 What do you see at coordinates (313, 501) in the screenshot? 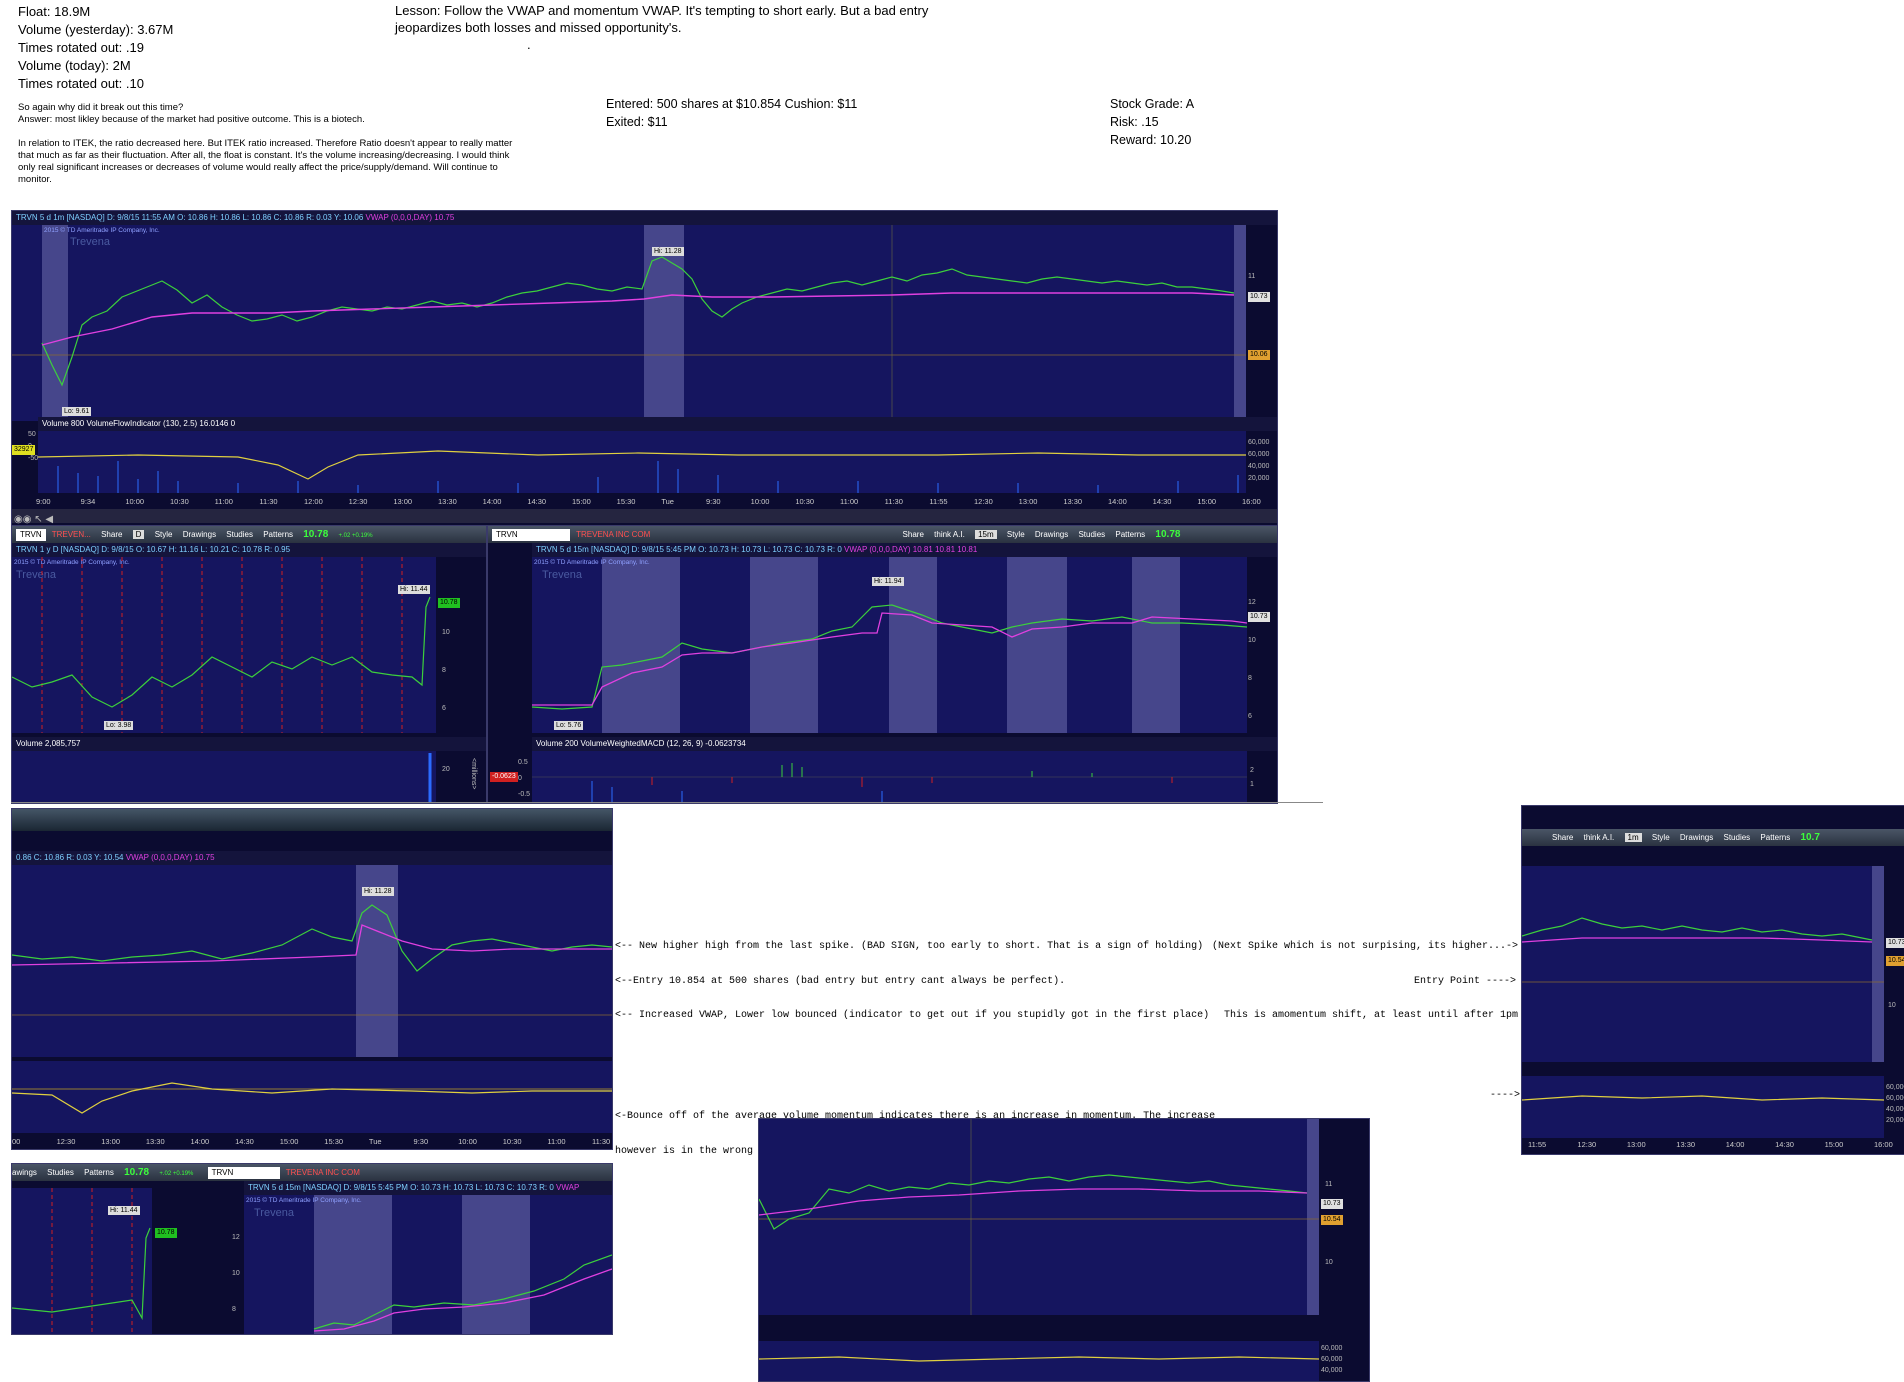
I see `time-tick-label: 12:00` at bounding box center [313, 501].